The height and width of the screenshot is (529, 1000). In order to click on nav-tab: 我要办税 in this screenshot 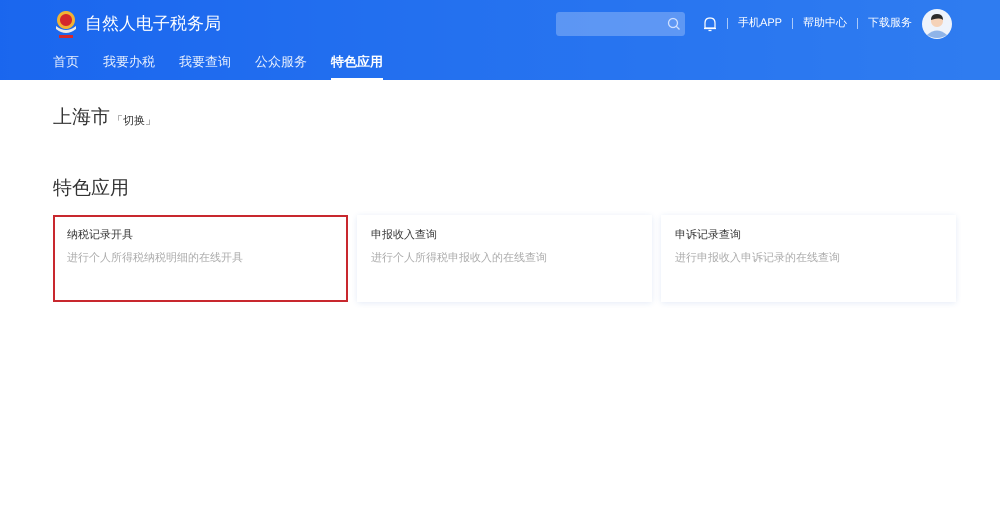, I will do `click(129, 66)`.